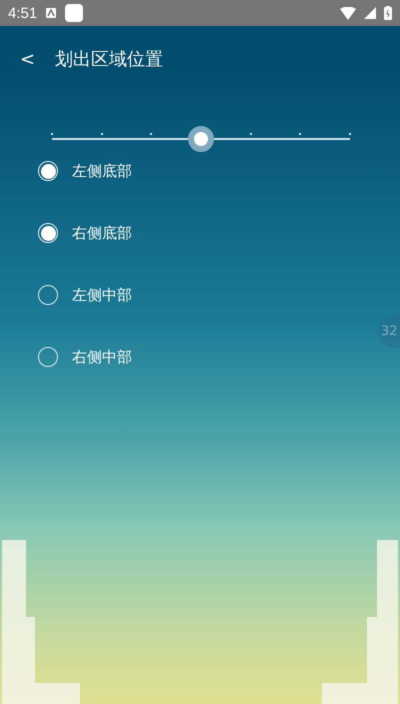 Image resolution: width=400 pixels, height=704 pixels. What do you see at coordinates (102, 233) in the screenshot?
I see `option-label: 右侧底部` at bounding box center [102, 233].